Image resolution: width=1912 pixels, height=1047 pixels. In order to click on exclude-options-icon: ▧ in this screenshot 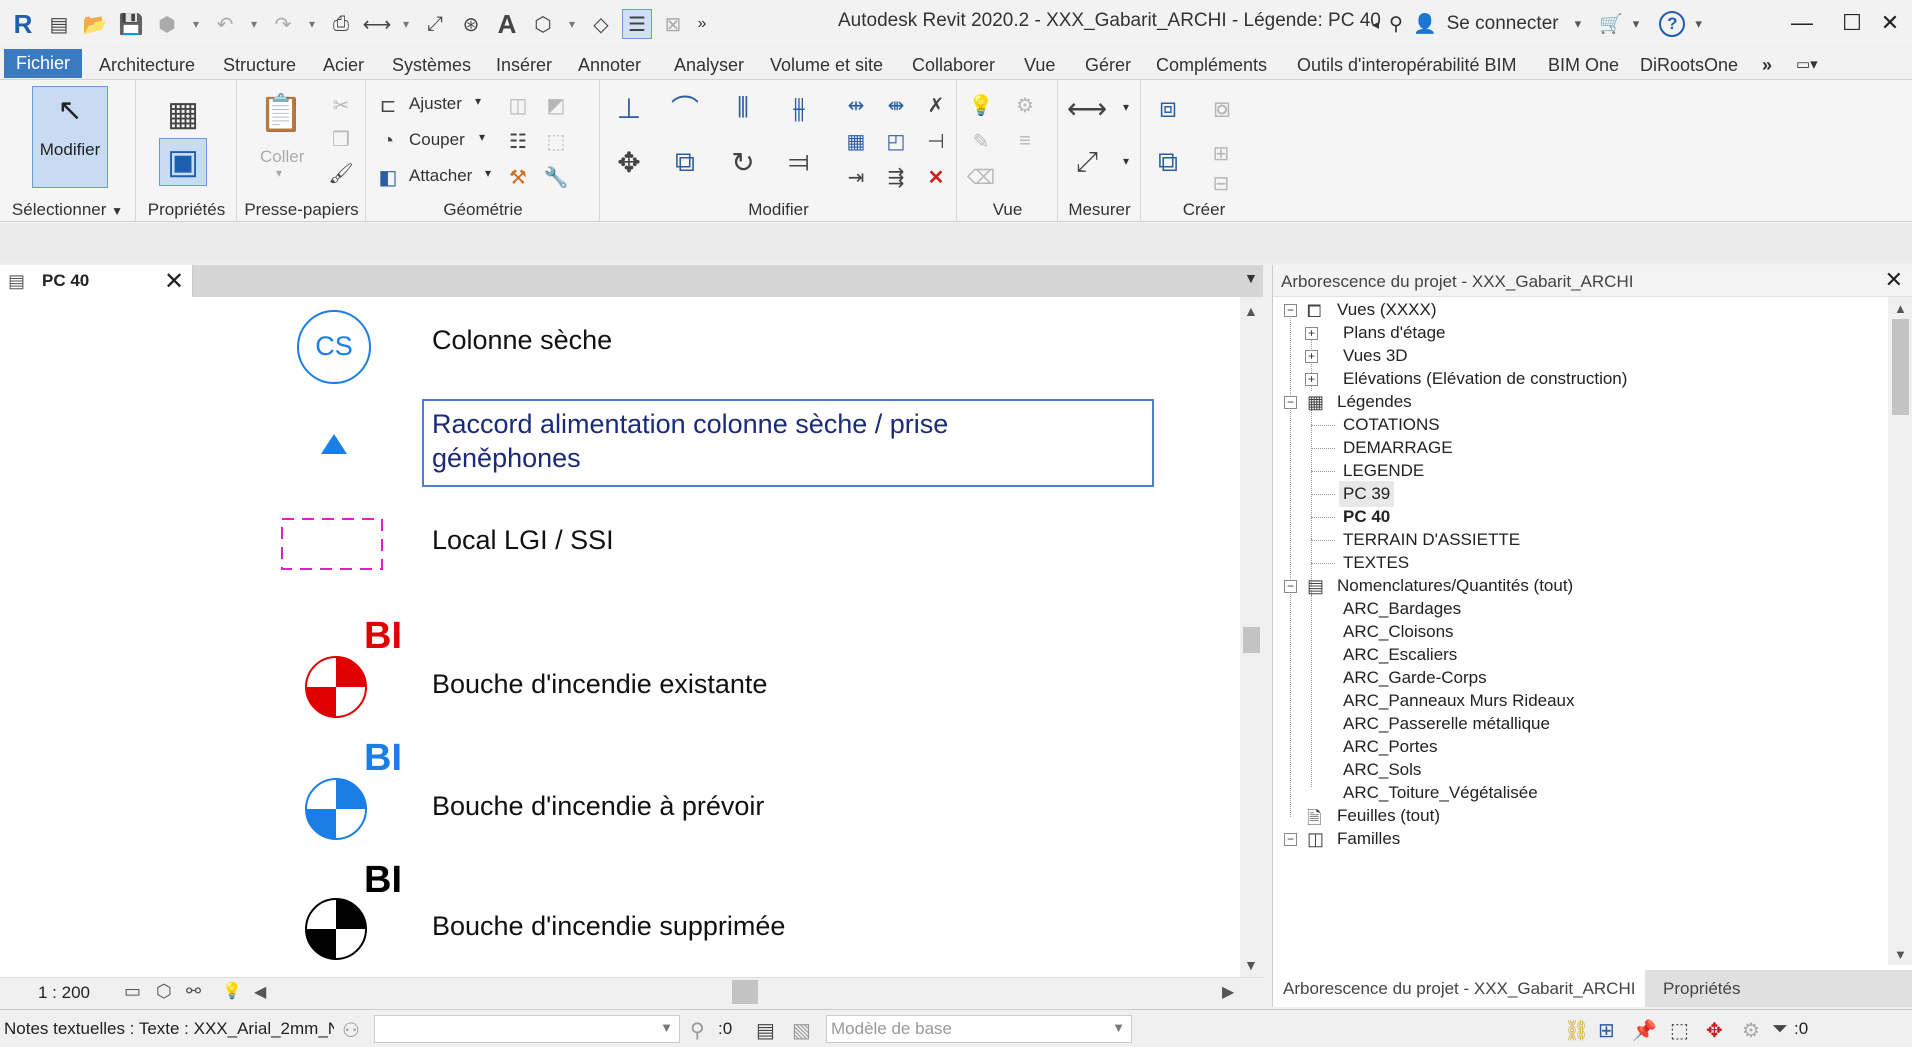, I will do `click(801, 1030)`.